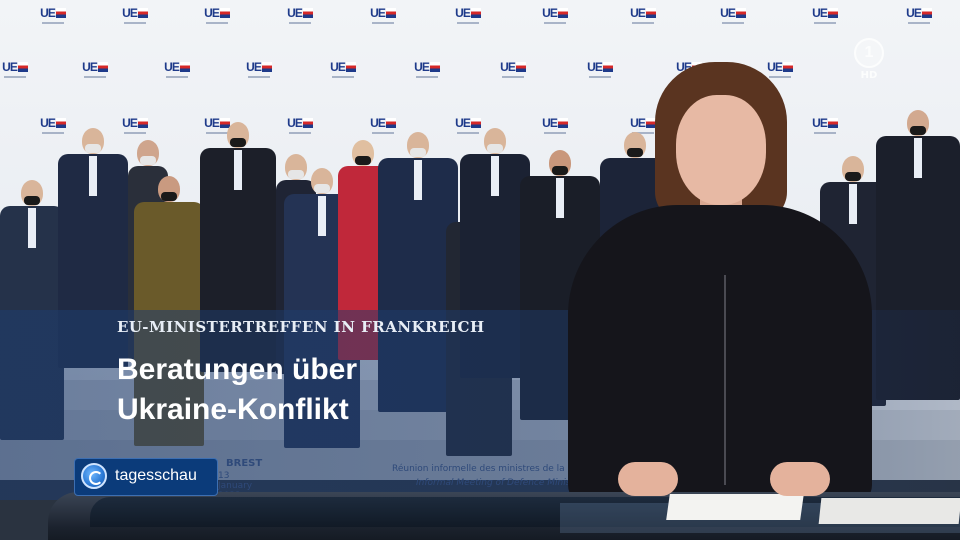 The width and height of the screenshot is (960, 540). Describe the element at coordinates (94, 476) in the screenshot. I see `tagesschau-globe-icon` at that location.